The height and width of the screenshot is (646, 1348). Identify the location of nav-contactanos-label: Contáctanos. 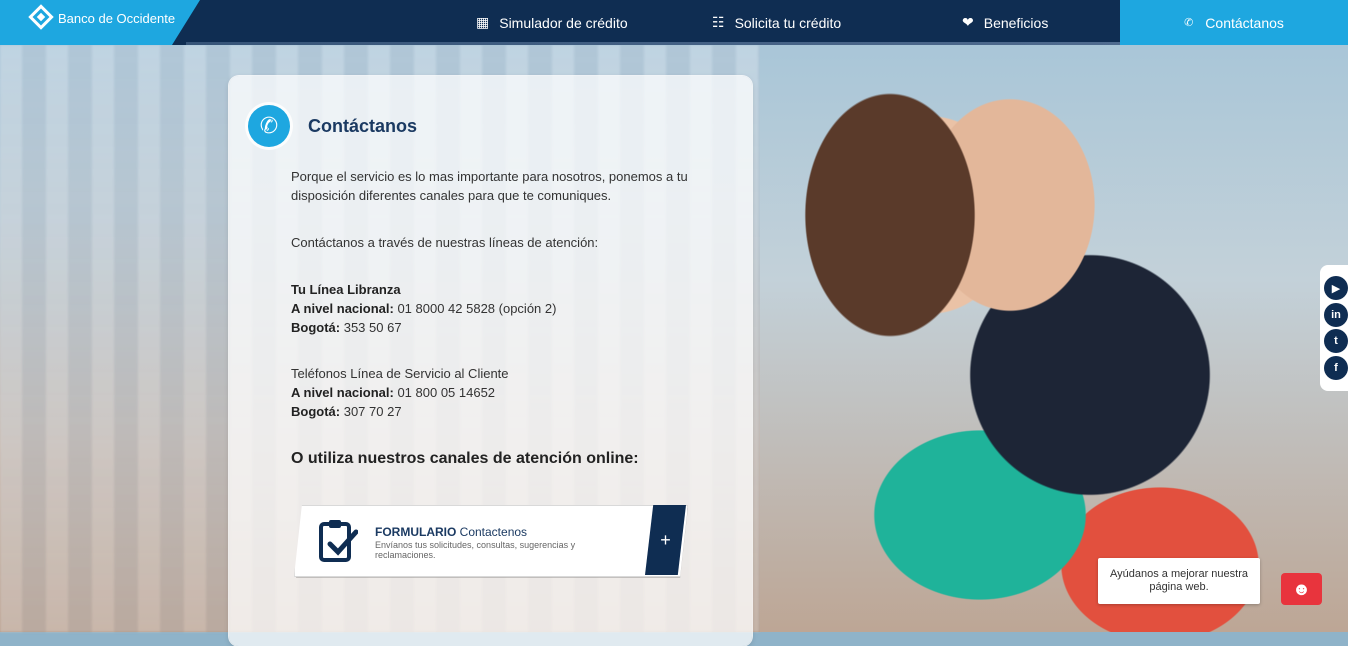
(1244, 22).